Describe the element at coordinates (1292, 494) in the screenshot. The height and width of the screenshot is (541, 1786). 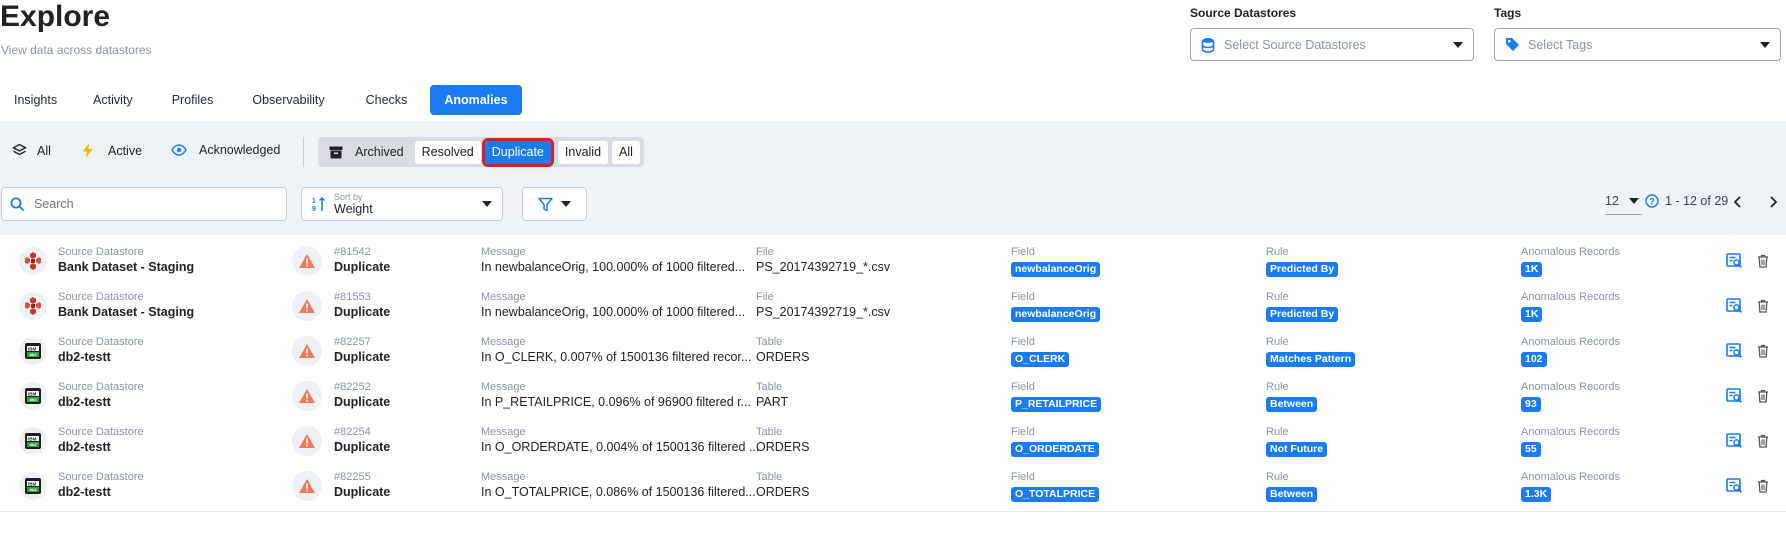
I see `rule-badge: Between` at that location.